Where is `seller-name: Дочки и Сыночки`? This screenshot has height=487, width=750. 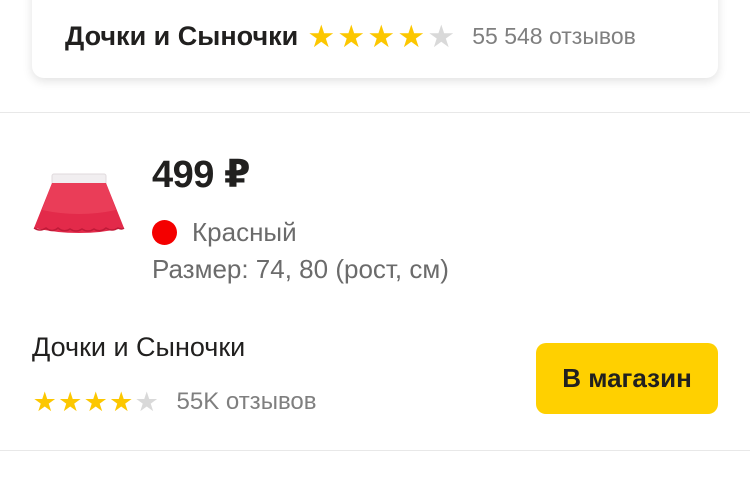
seller-name: Дочки и Сыночки is located at coordinates (138, 347).